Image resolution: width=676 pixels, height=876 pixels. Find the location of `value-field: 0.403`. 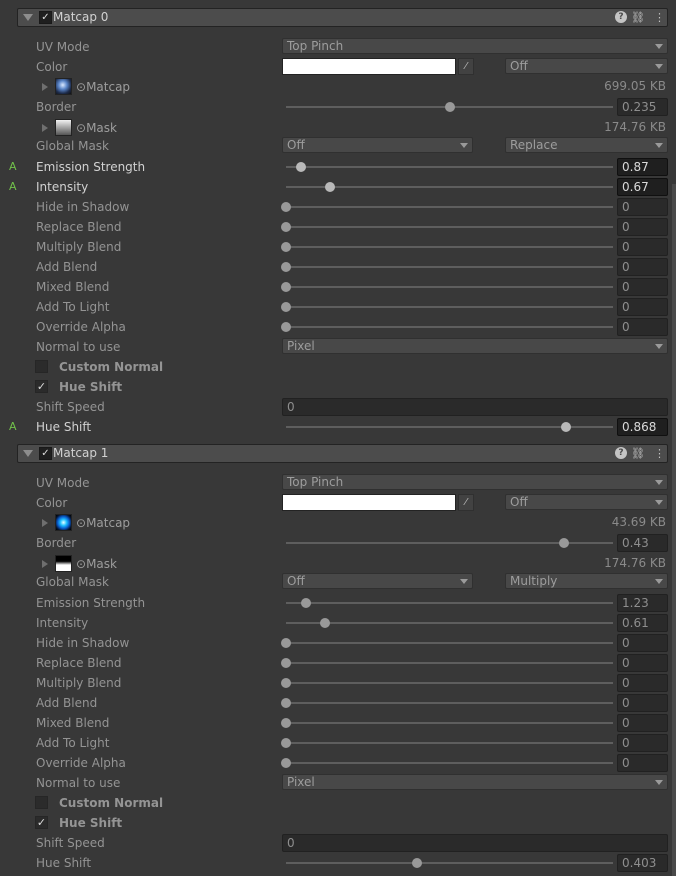

value-field: 0.403 is located at coordinates (642, 863).